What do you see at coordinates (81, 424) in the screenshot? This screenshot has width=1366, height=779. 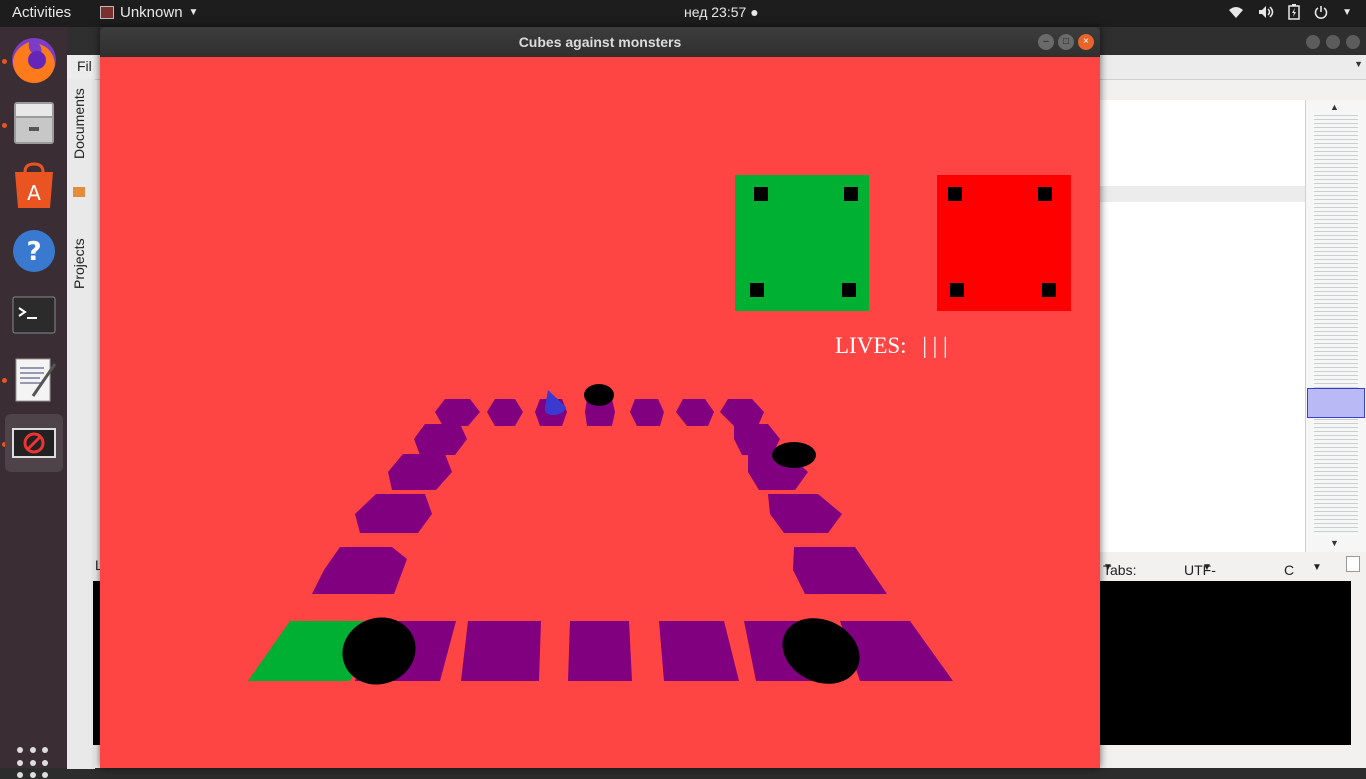 I see `side-tabs: Documents Projects` at bounding box center [81, 424].